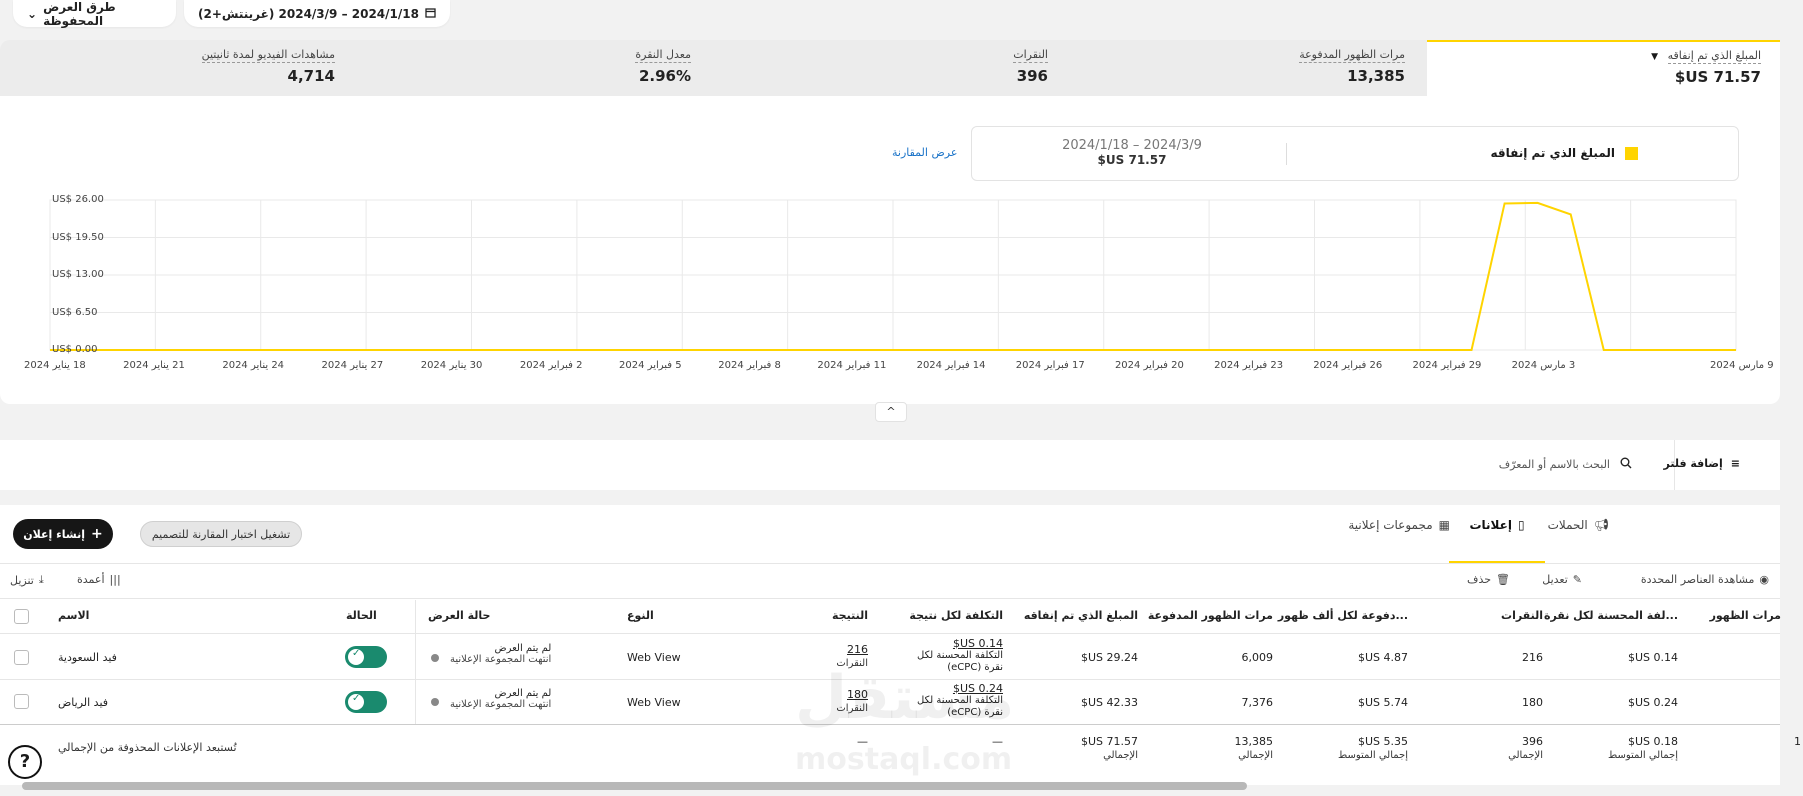 Image resolution: width=1803 pixels, height=796 pixels. What do you see at coordinates (459, 615) in the screenshot?
I see `col-delivery: حالة العرض` at bounding box center [459, 615].